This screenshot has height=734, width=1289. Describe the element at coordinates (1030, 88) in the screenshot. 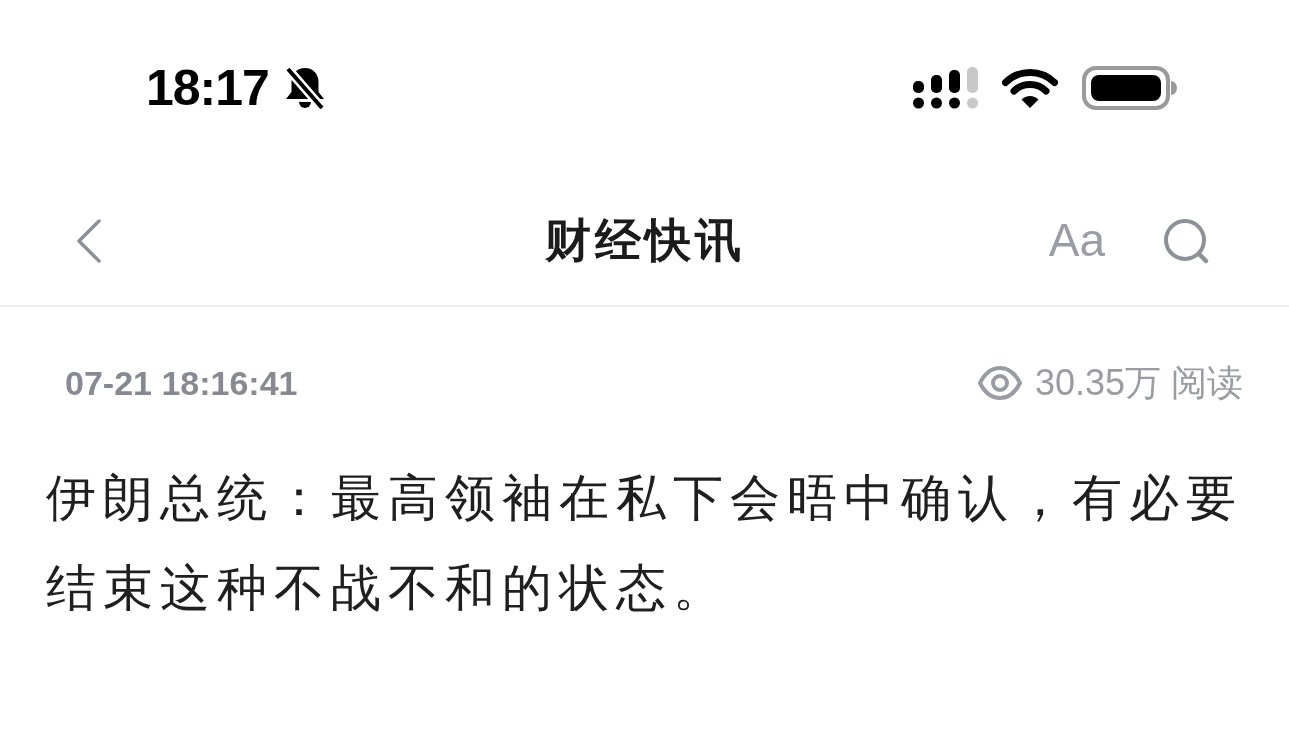

I see `wifi-icon` at that location.